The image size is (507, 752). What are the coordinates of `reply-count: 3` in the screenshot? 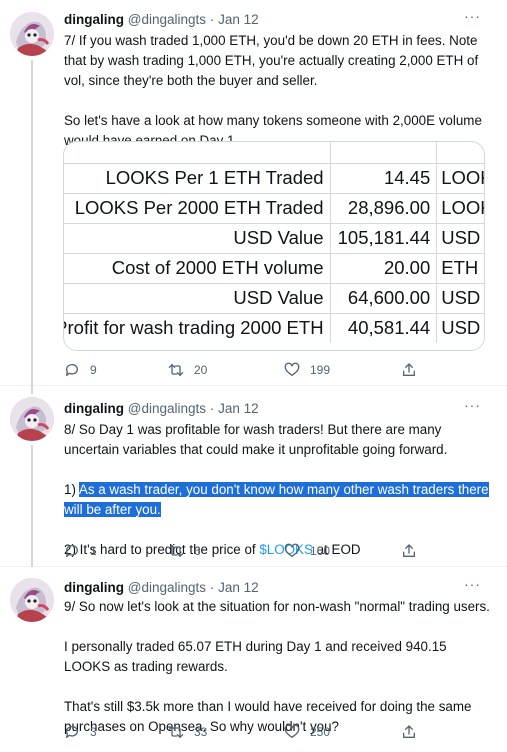 It's located at (93, 732).